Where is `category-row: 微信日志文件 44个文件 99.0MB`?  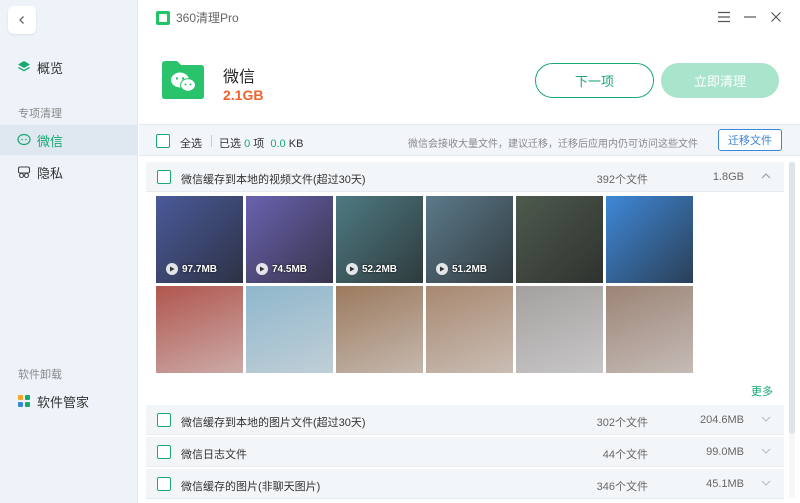
category-row: 微信日志文件 44个文件 99.0MB is located at coordinates (465, 452).